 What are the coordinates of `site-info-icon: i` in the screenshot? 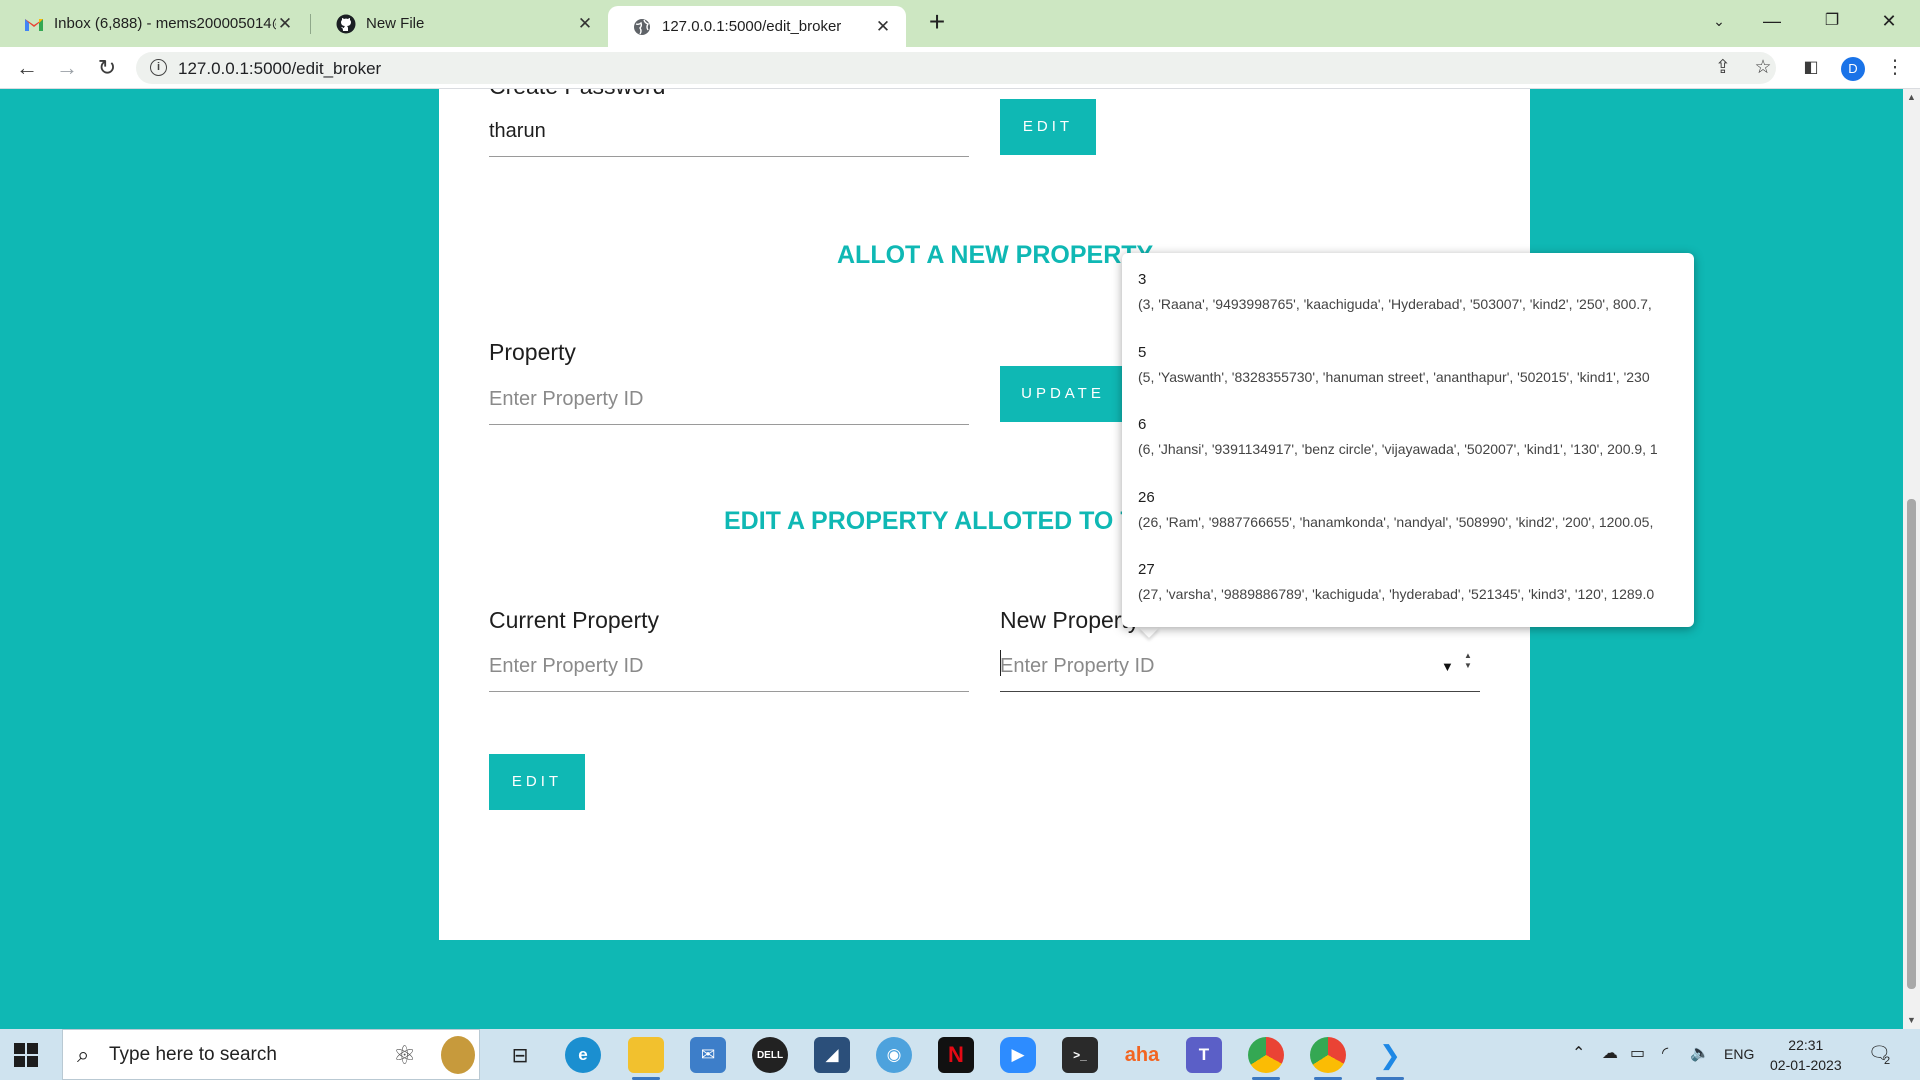 It's located at (158, 67).